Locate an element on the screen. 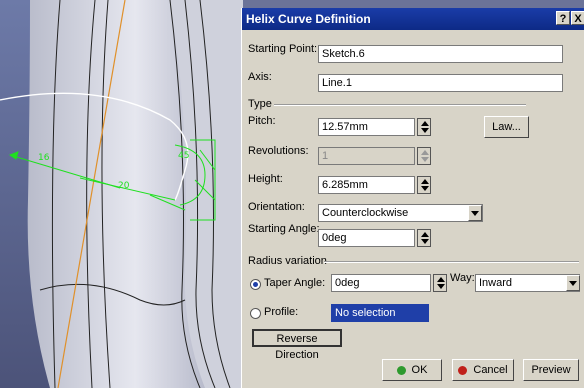 This screenshot has height=388, width=584. height-spinner is located at coordinates (424, 185).